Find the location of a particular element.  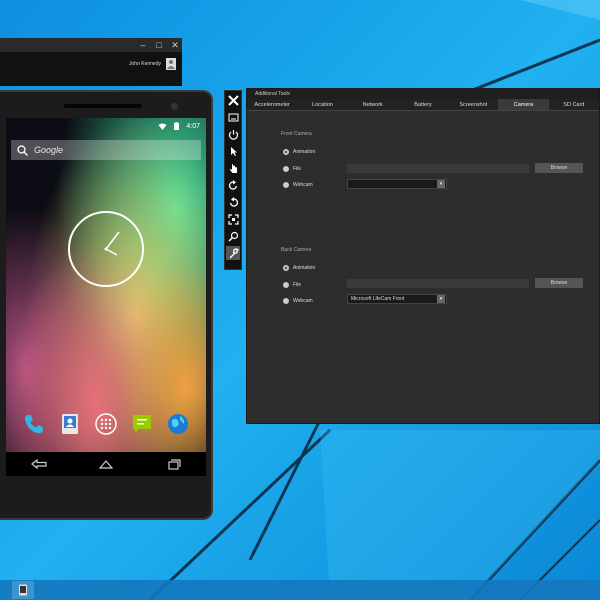

minimize-screen-icon is located at coordinates (233, 117).